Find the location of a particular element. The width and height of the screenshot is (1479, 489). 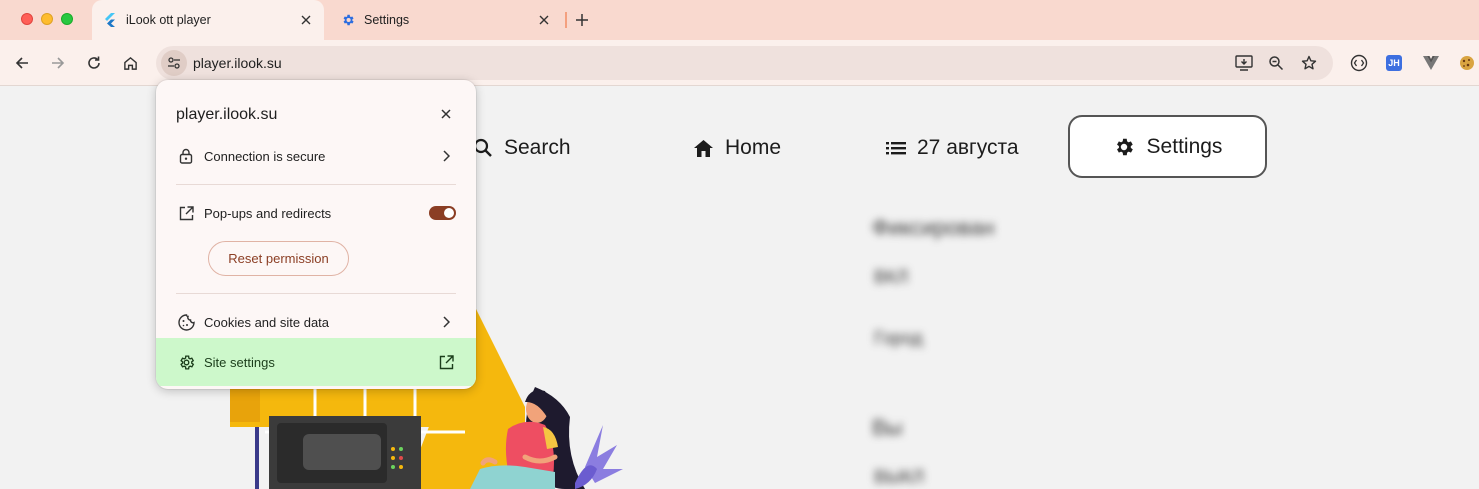

json-extension-icon: JH is located at coordinates (1394, 63).